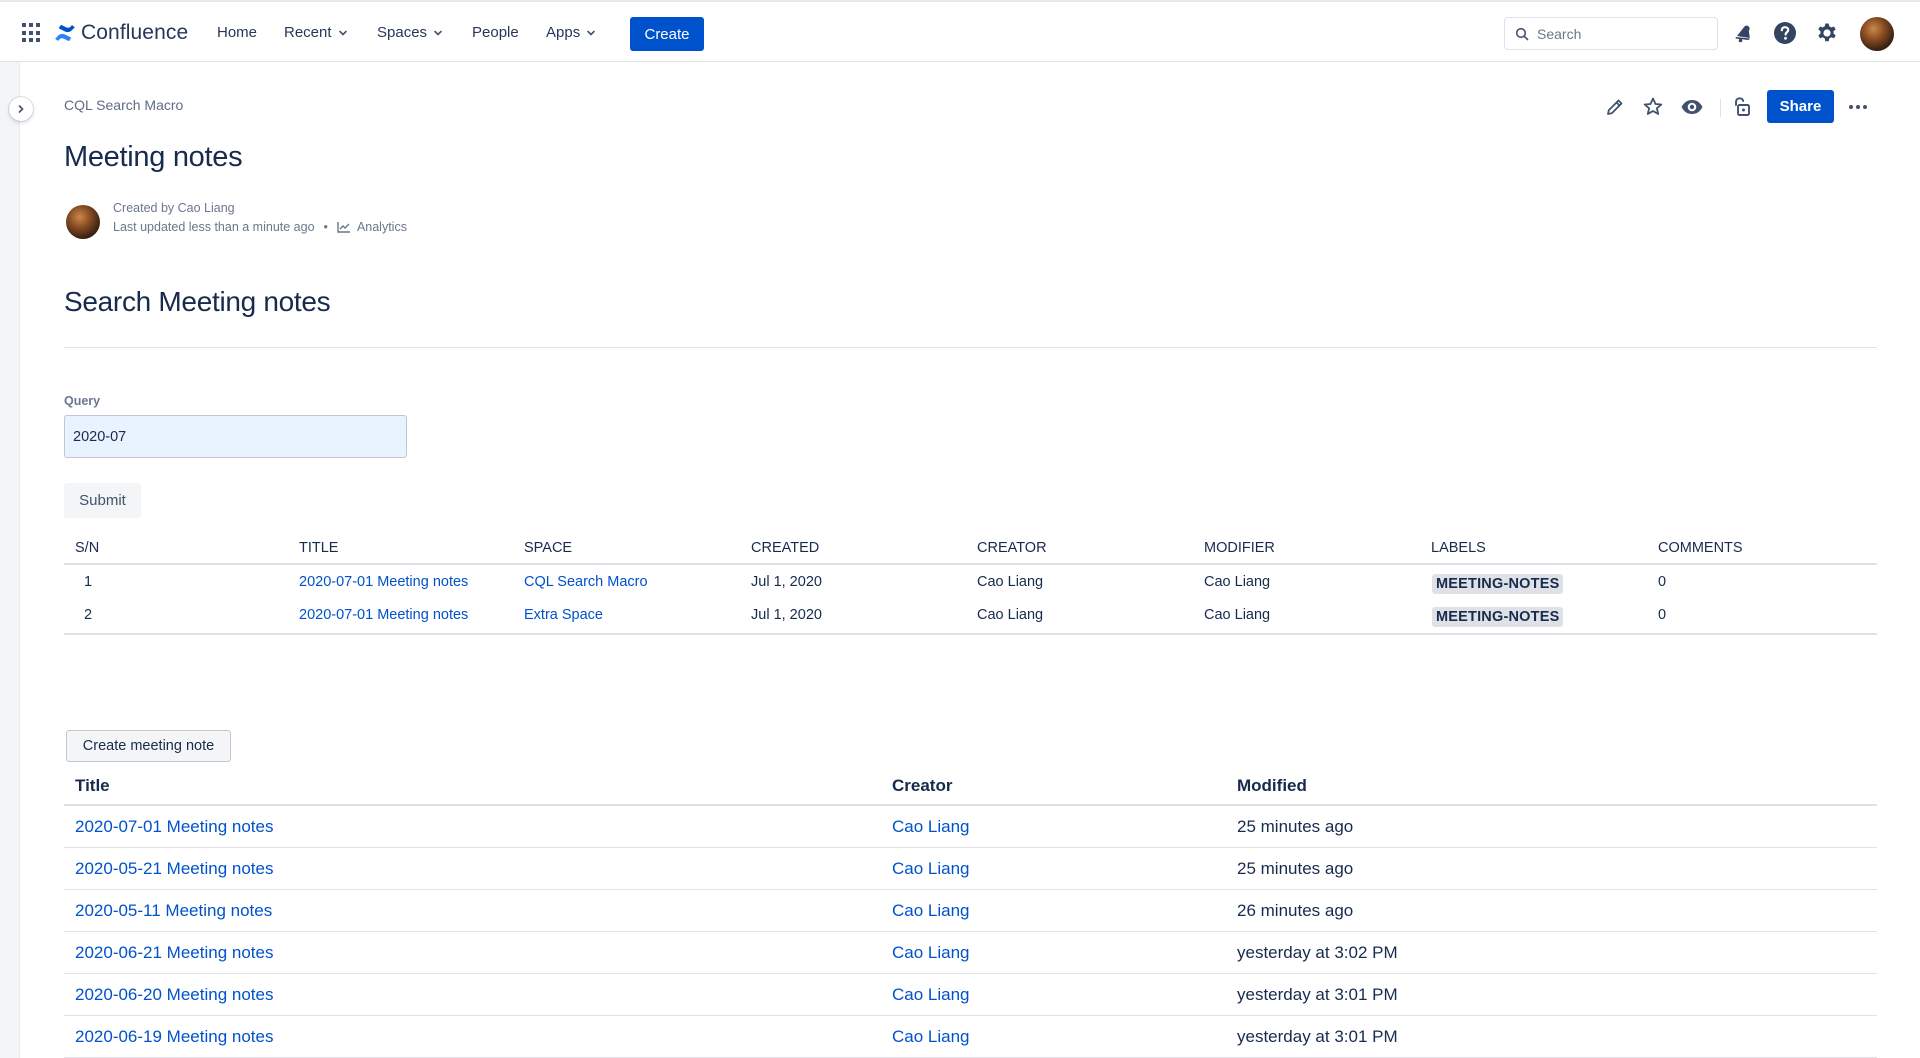 This screenshot has width=1920, height=1058. I want to click on col-title: TITLE, so click(319, 548).